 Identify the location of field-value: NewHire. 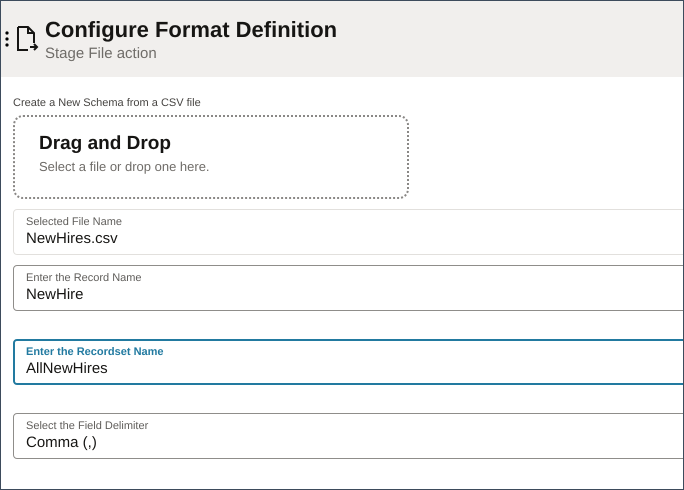
(55, 294).